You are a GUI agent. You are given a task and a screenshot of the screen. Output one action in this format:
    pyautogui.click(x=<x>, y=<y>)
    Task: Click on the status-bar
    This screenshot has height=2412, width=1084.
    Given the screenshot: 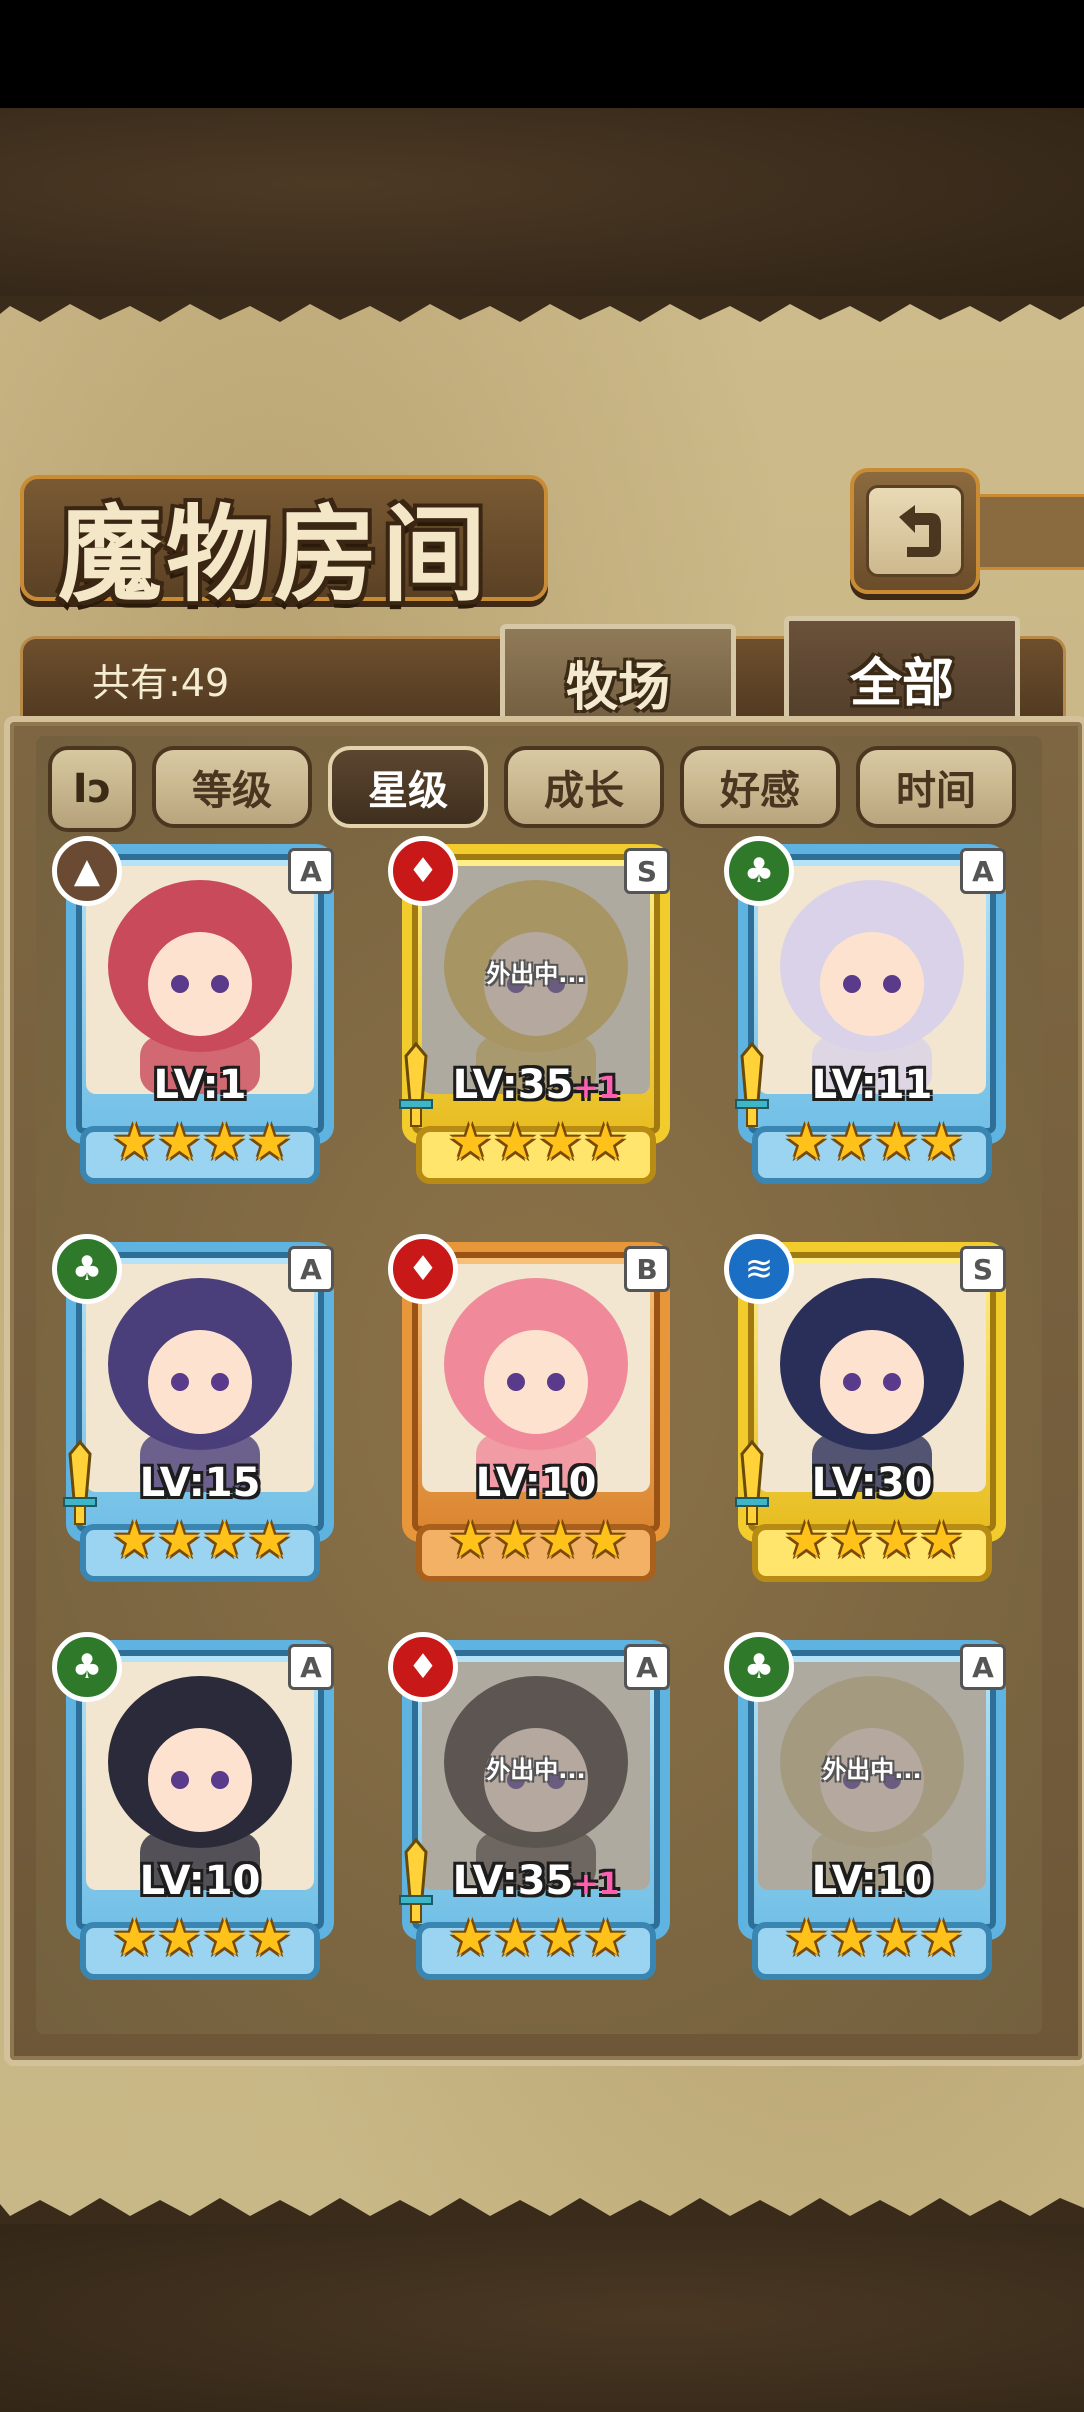 What is the action you would take?
    pyautogui.click(x=542, y=54)
    